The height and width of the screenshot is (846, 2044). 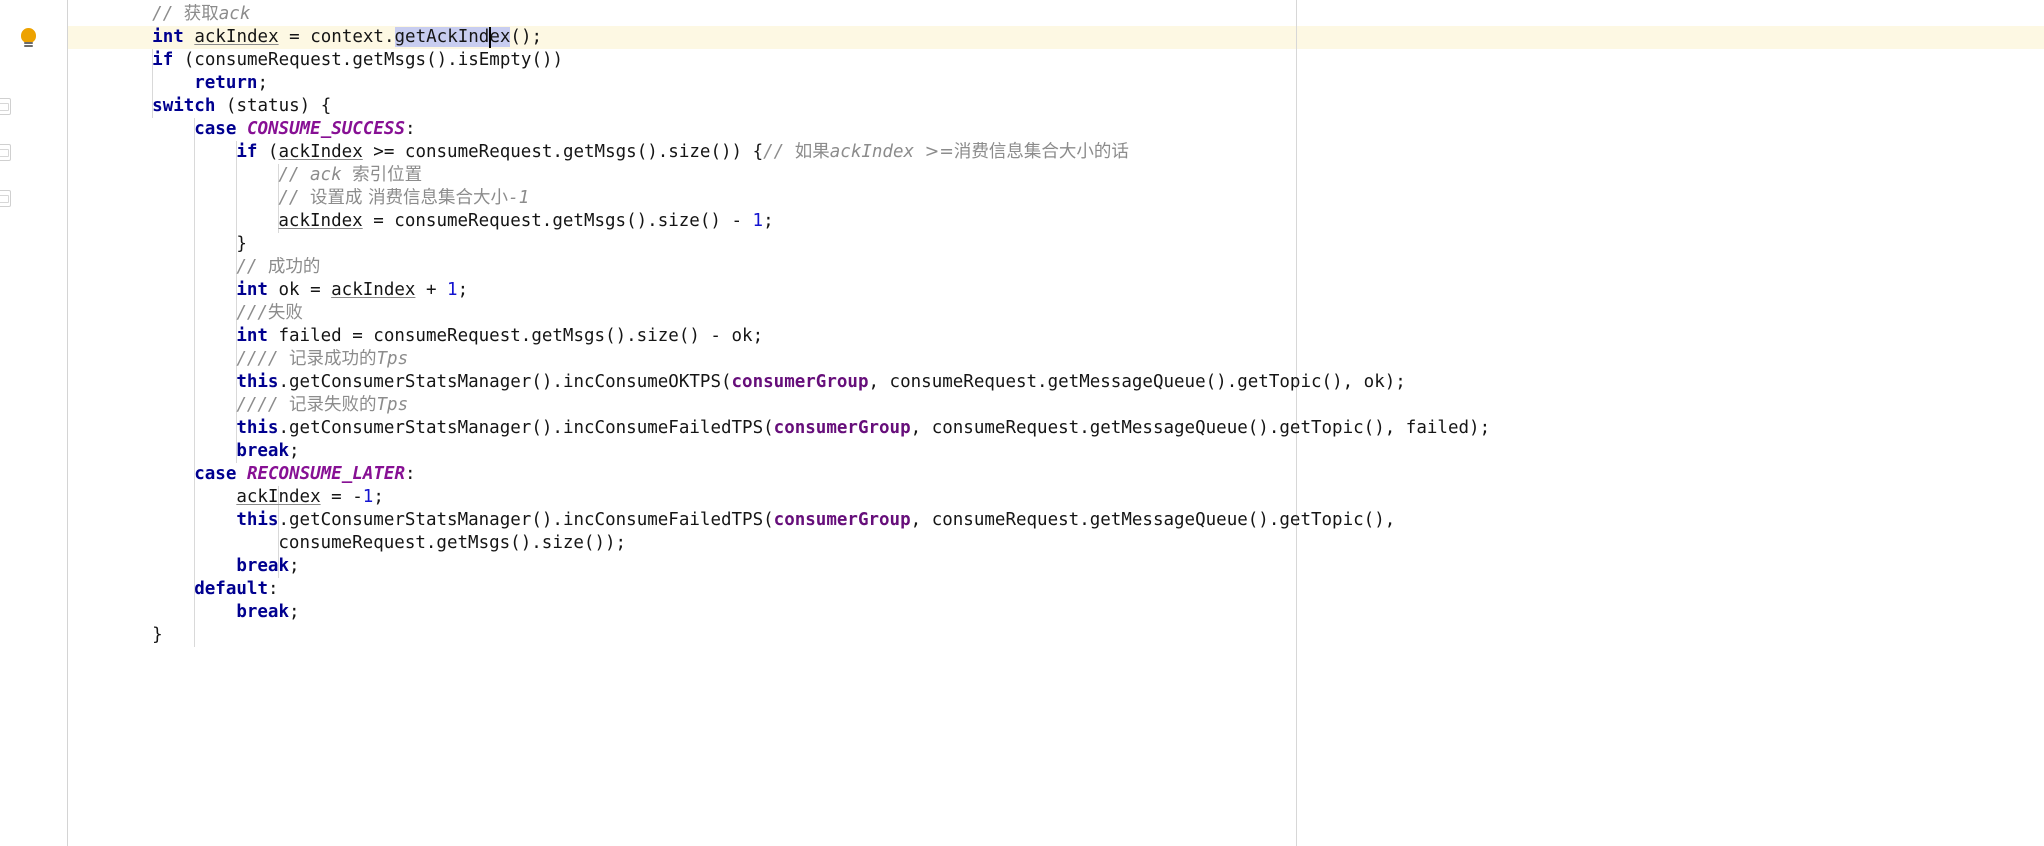 I want to click on code-token-plain: :, so click(x=273, y=589).